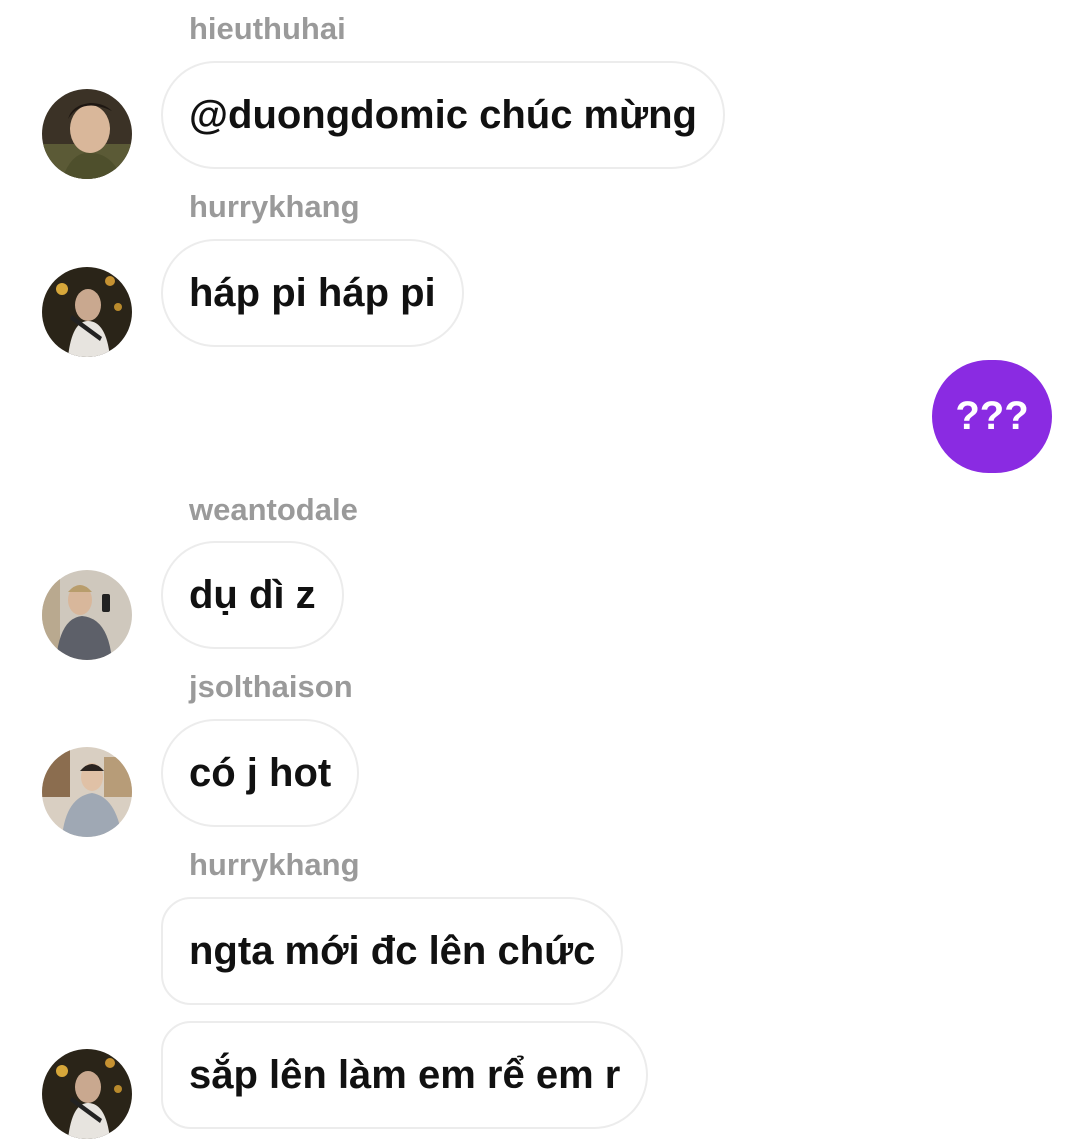 Image resolution: width=1080 pixels, height=1143 pixels. Describe the element at coordinates (443, 115) in the screenshot. I see `message-bubble: @duongdomic chúc mừng` at that location.